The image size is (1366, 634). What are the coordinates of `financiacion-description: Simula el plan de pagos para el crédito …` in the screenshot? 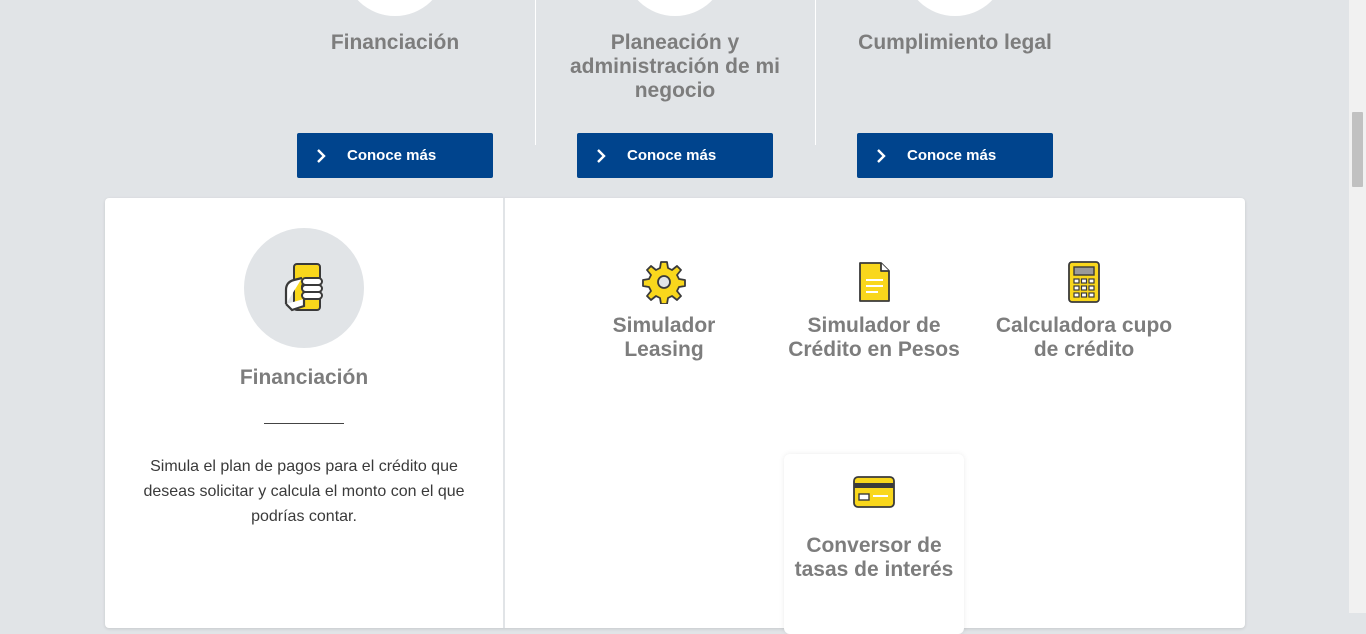 It's located at (304, 491).